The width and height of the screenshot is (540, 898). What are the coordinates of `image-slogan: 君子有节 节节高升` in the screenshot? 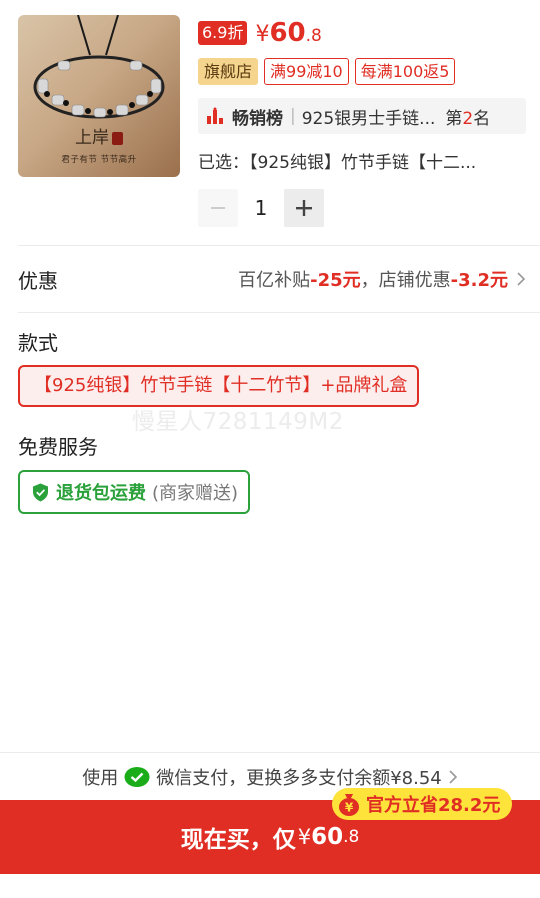 It's located at (99, 160).